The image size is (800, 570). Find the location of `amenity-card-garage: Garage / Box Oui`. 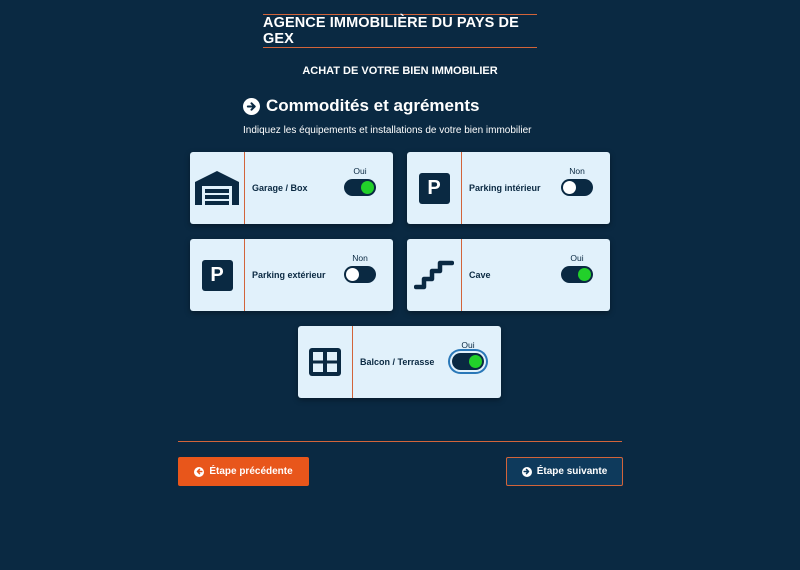

amenity-card-garage: Garage / Box Oui is located at coordinates (291, 188).